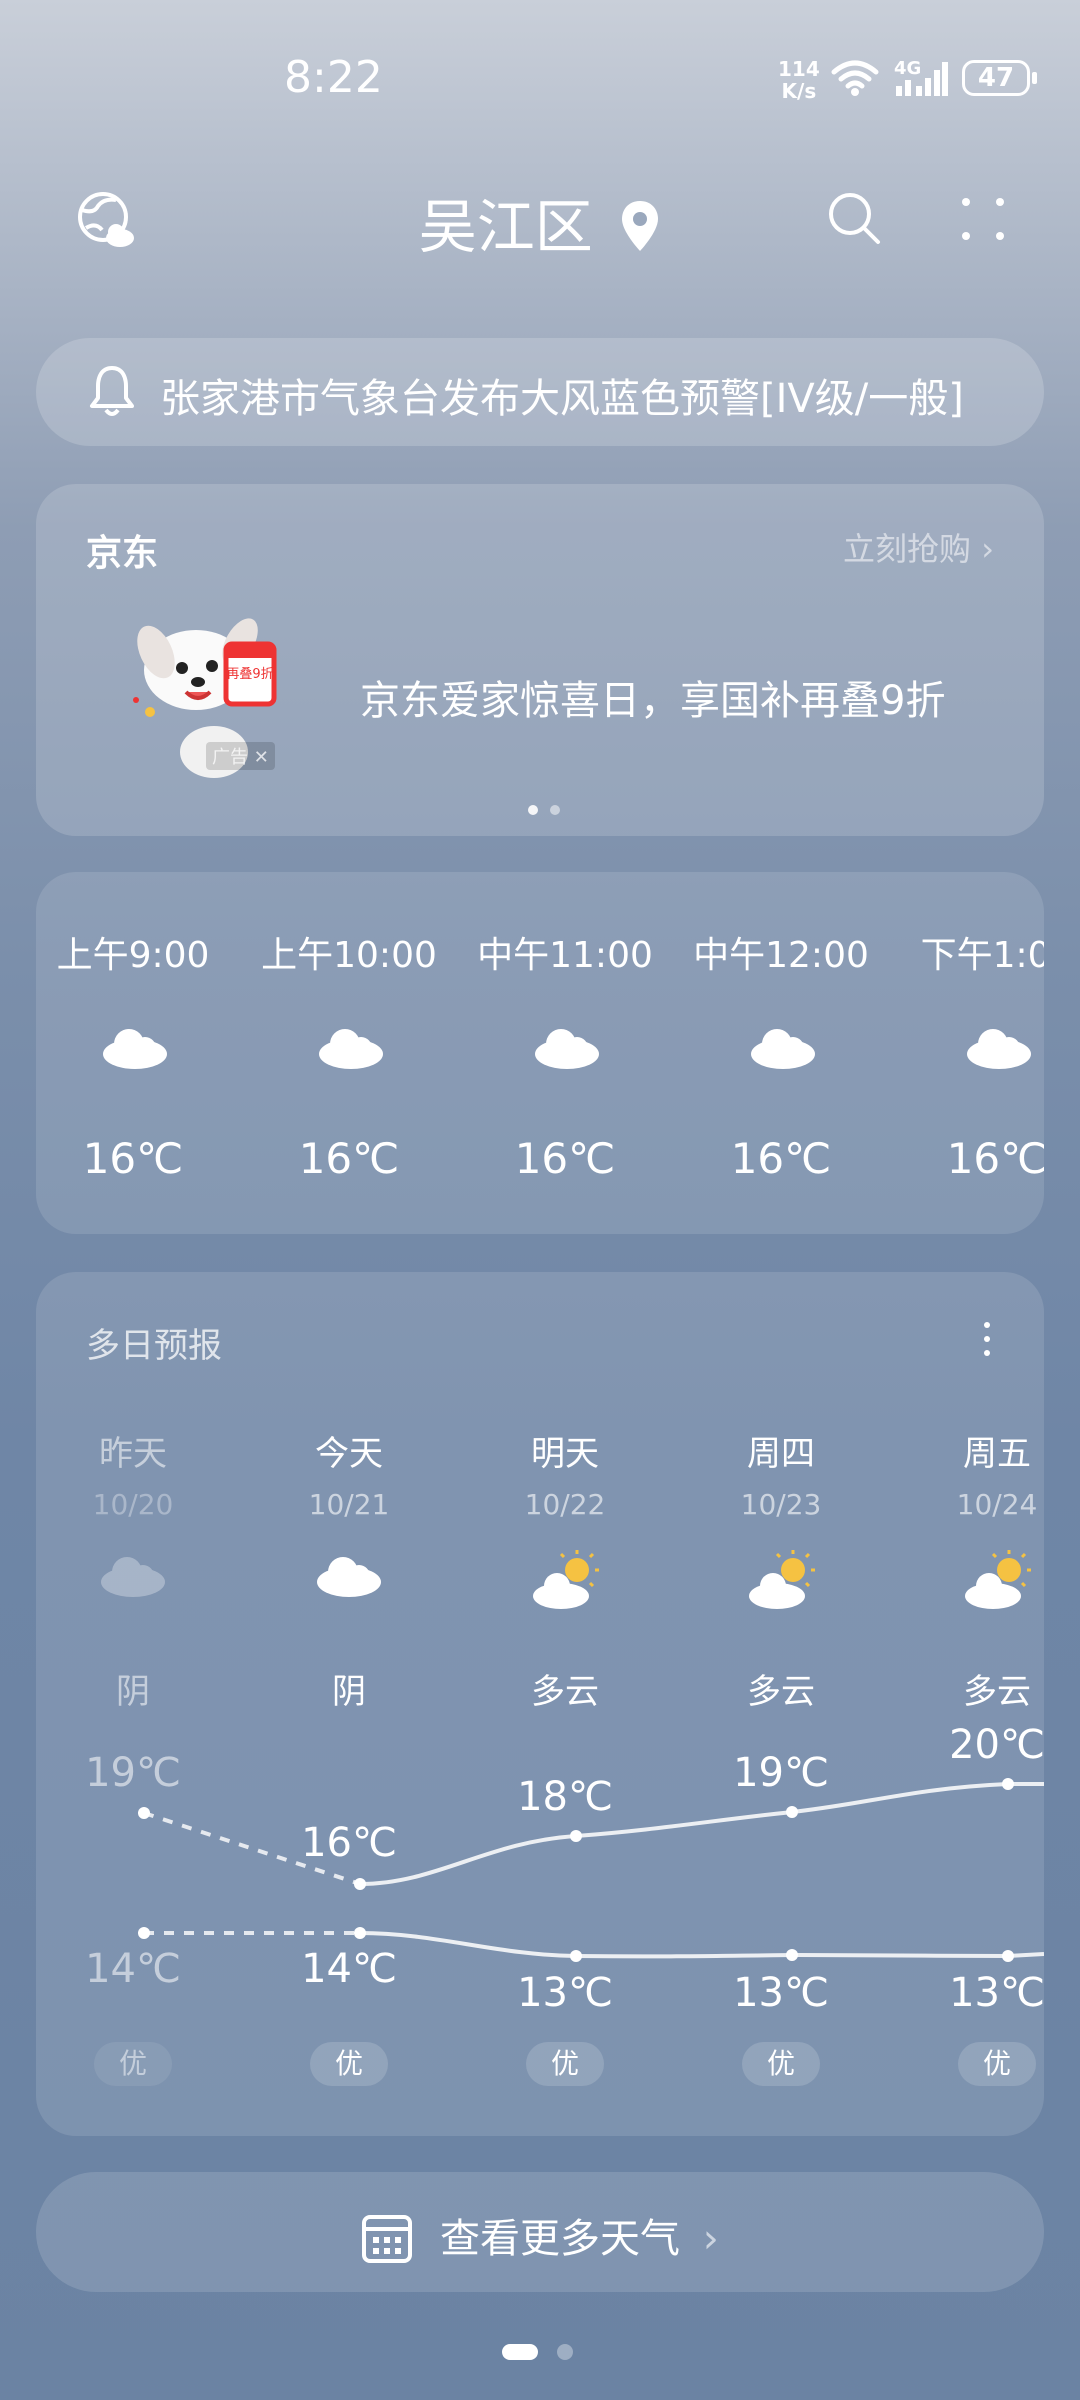  What do you see at coordinates (982, 955) in the screenshot?
I see `hourly-time: 下午1:00` at bounding box center [982, 955].